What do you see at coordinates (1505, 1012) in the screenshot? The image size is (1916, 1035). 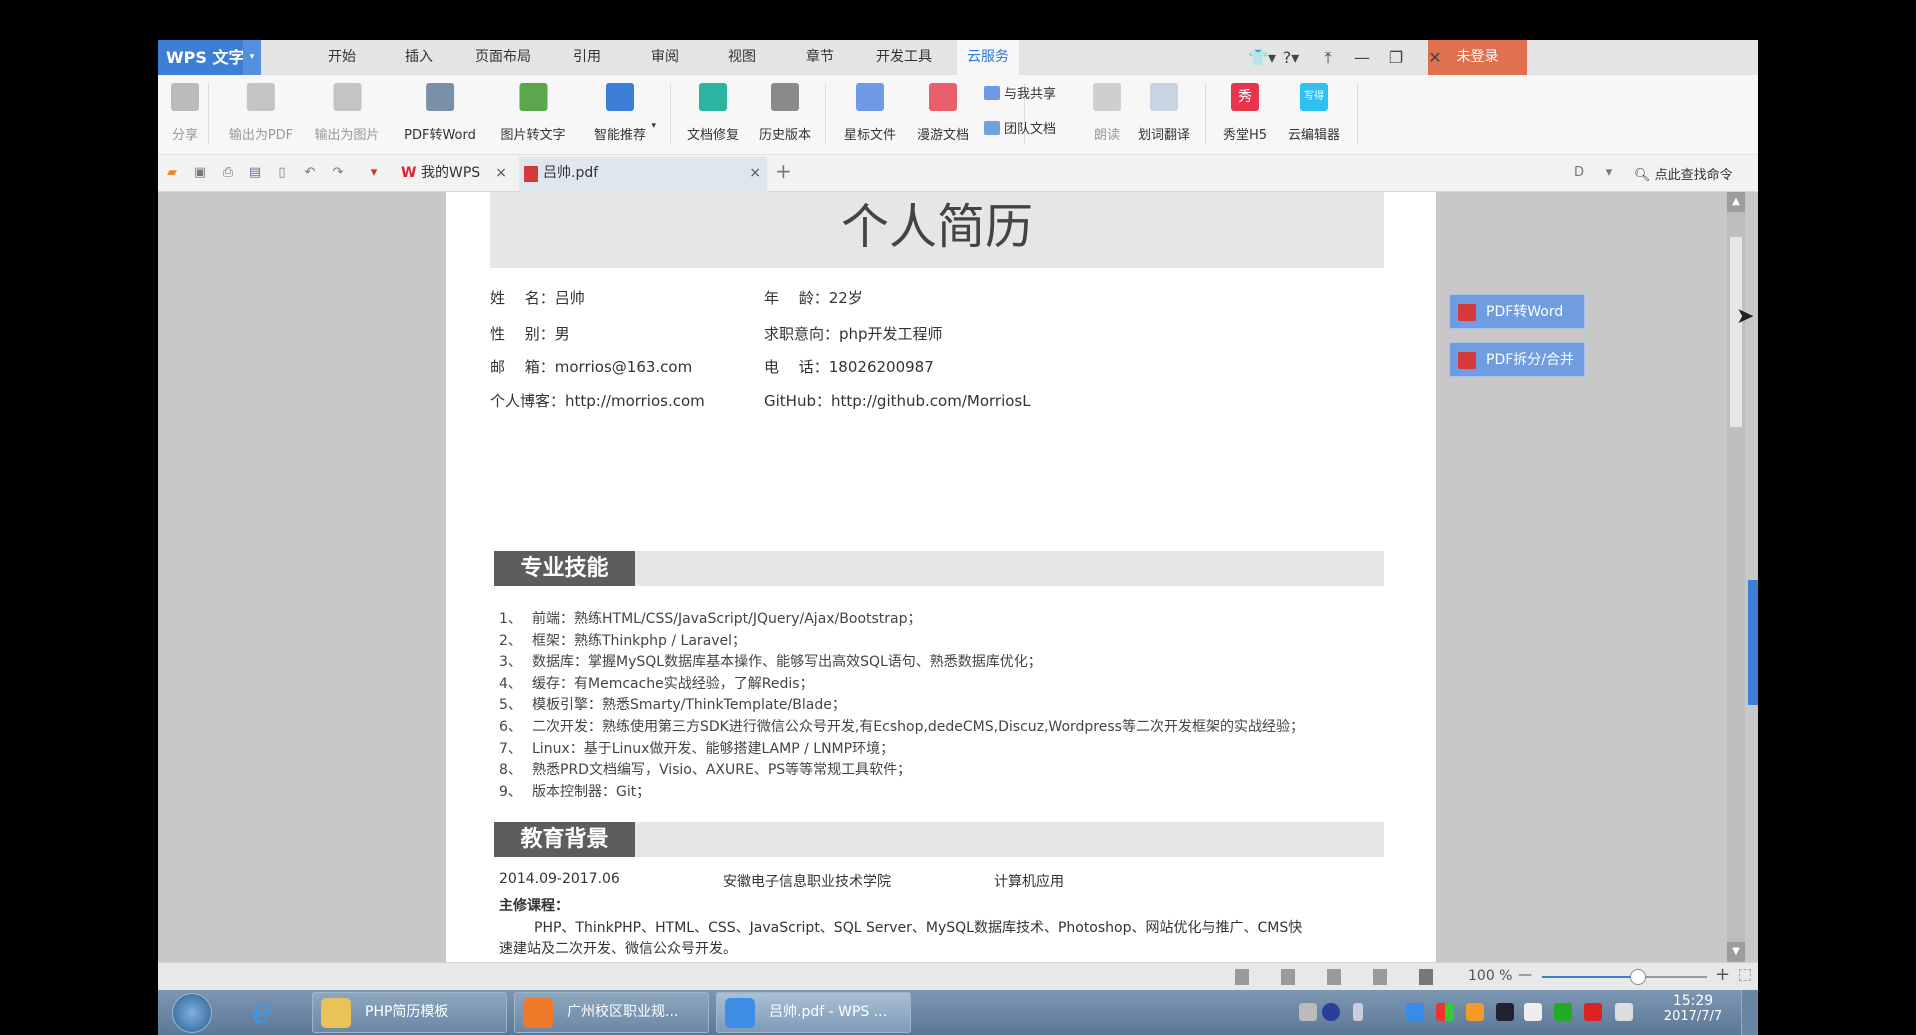 I see `display-tray-icon` at bounding box center [1505, 1012].